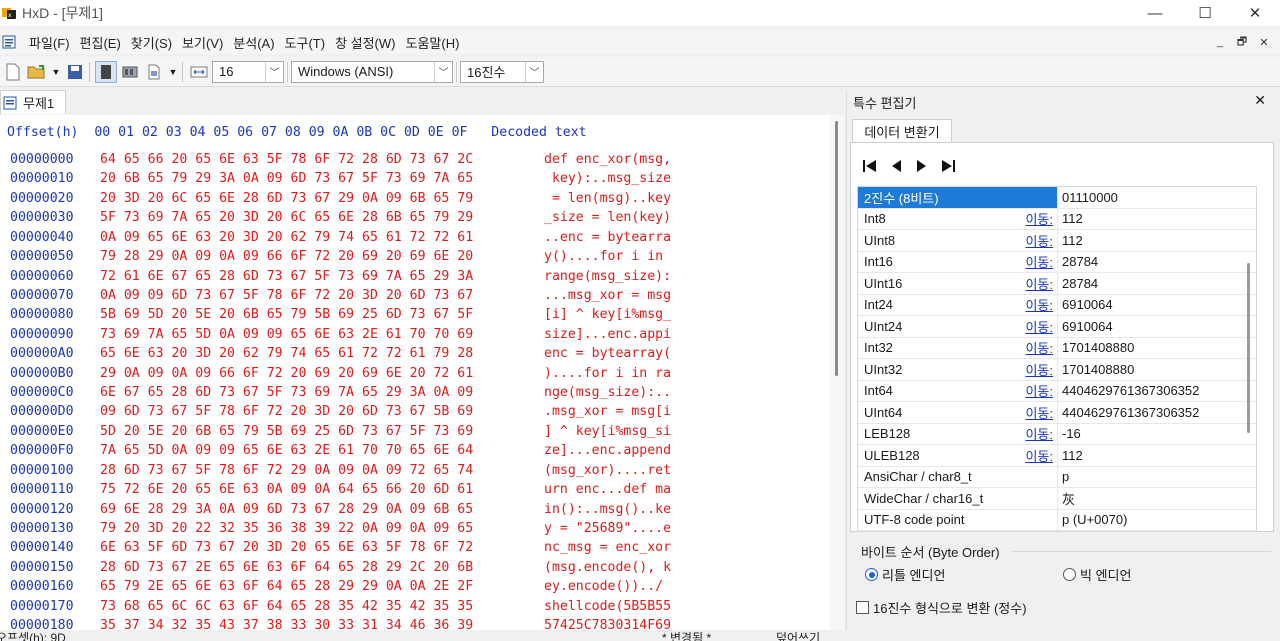  Describe the element at coordinates (1220, 42) in the screenshot. I see `mdi-minimize-button: _` at that location.